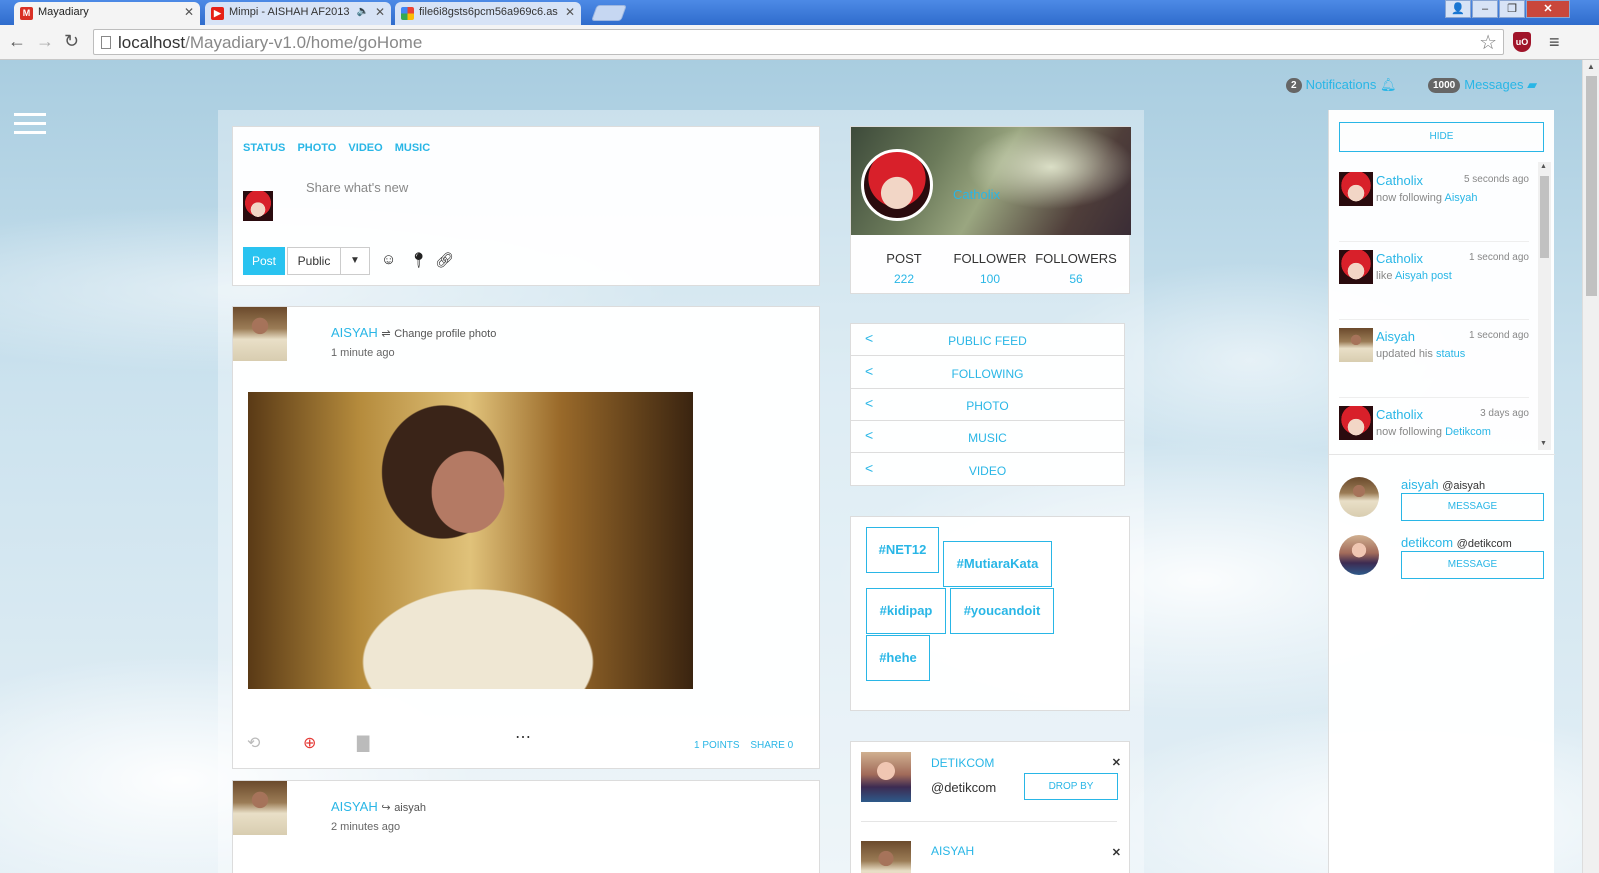 Image resolution: width=1599 pixels, height=873 pixels. Describe the element at coordinates (410, 808) in the screenshot. I see `post-action-text: aisyah` at that location.